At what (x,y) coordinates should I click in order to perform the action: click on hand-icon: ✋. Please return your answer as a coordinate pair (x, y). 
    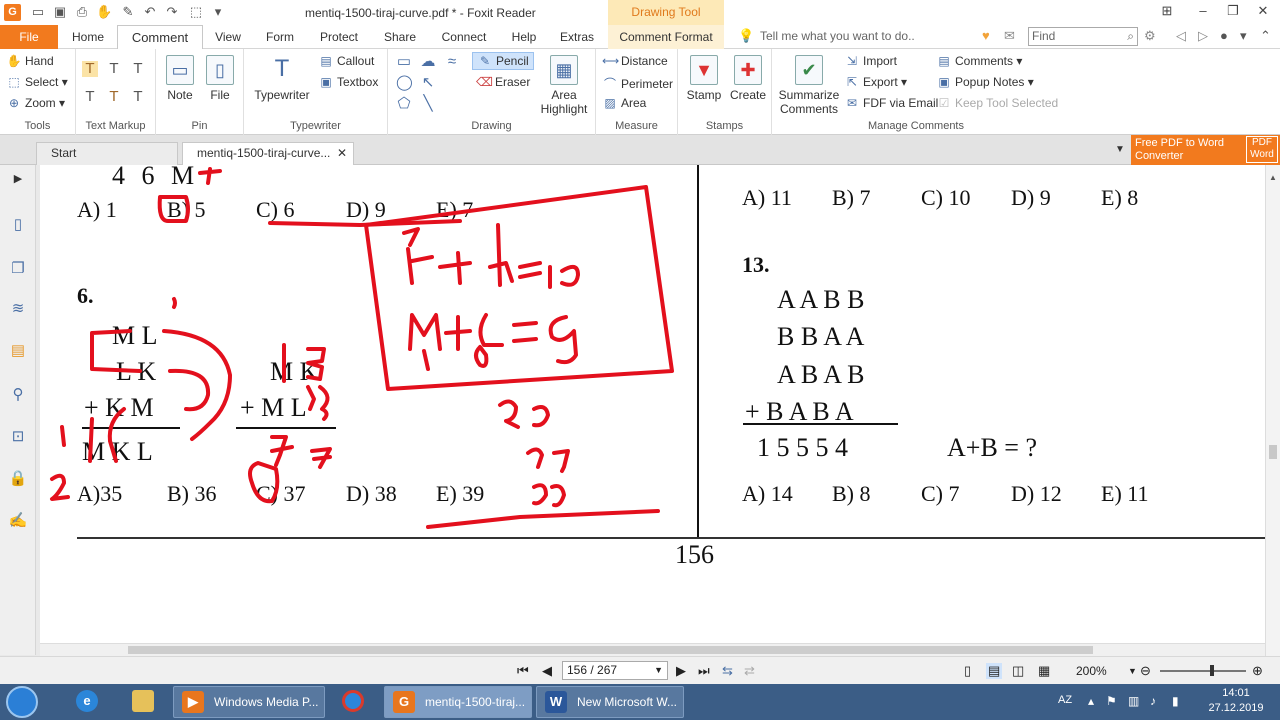
    Looking at the image, I should click on (104, 12).